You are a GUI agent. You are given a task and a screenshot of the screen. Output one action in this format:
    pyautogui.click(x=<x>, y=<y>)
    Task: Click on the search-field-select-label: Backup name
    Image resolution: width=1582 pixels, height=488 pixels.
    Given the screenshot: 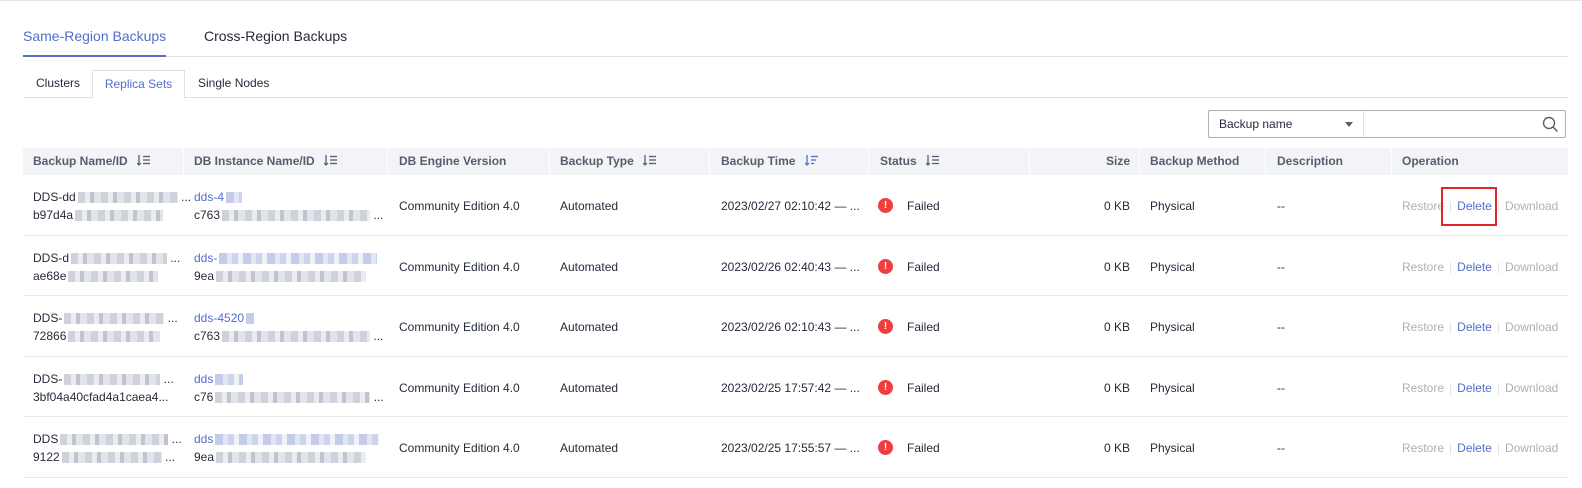 What is the action you would take?
    pyautogui.click(x=1256, y=124)
    